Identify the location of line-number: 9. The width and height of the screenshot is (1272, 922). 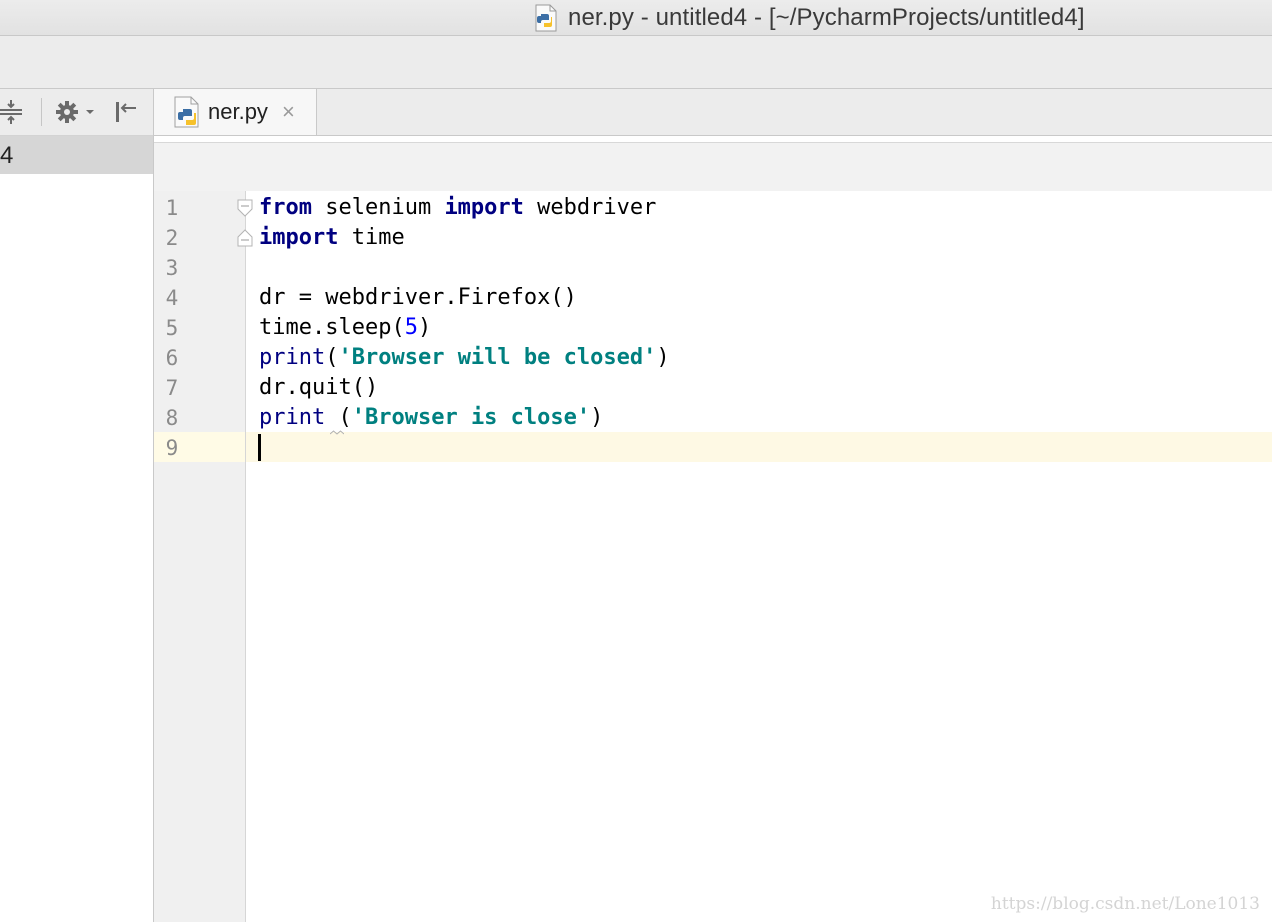
(172, 448).